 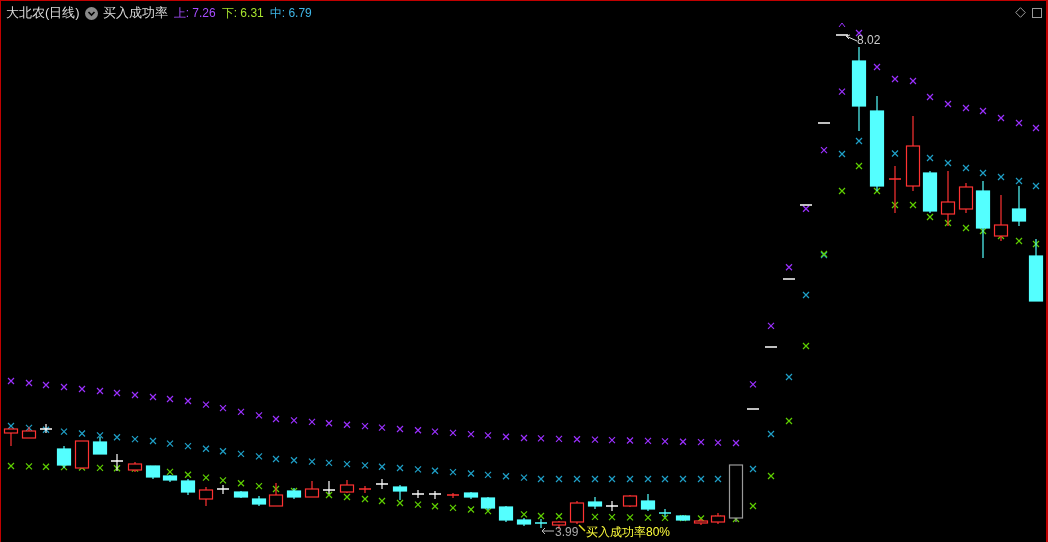 I want to click on chevron-down-icon, so click(x=91, y=13).